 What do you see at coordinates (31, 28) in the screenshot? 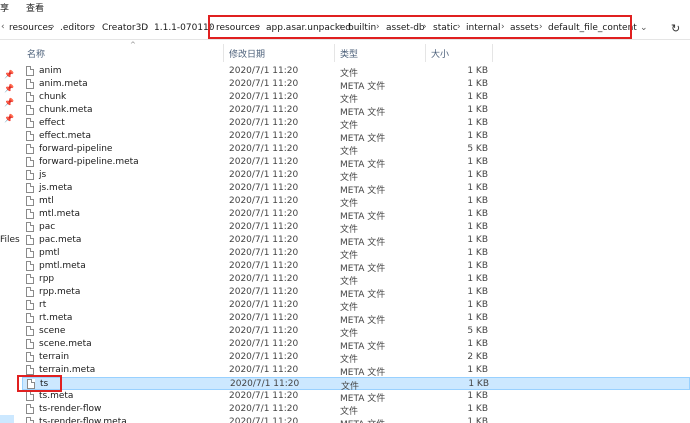
I see `breadcrumb-resources: resources` at bounding box center [31, 28].